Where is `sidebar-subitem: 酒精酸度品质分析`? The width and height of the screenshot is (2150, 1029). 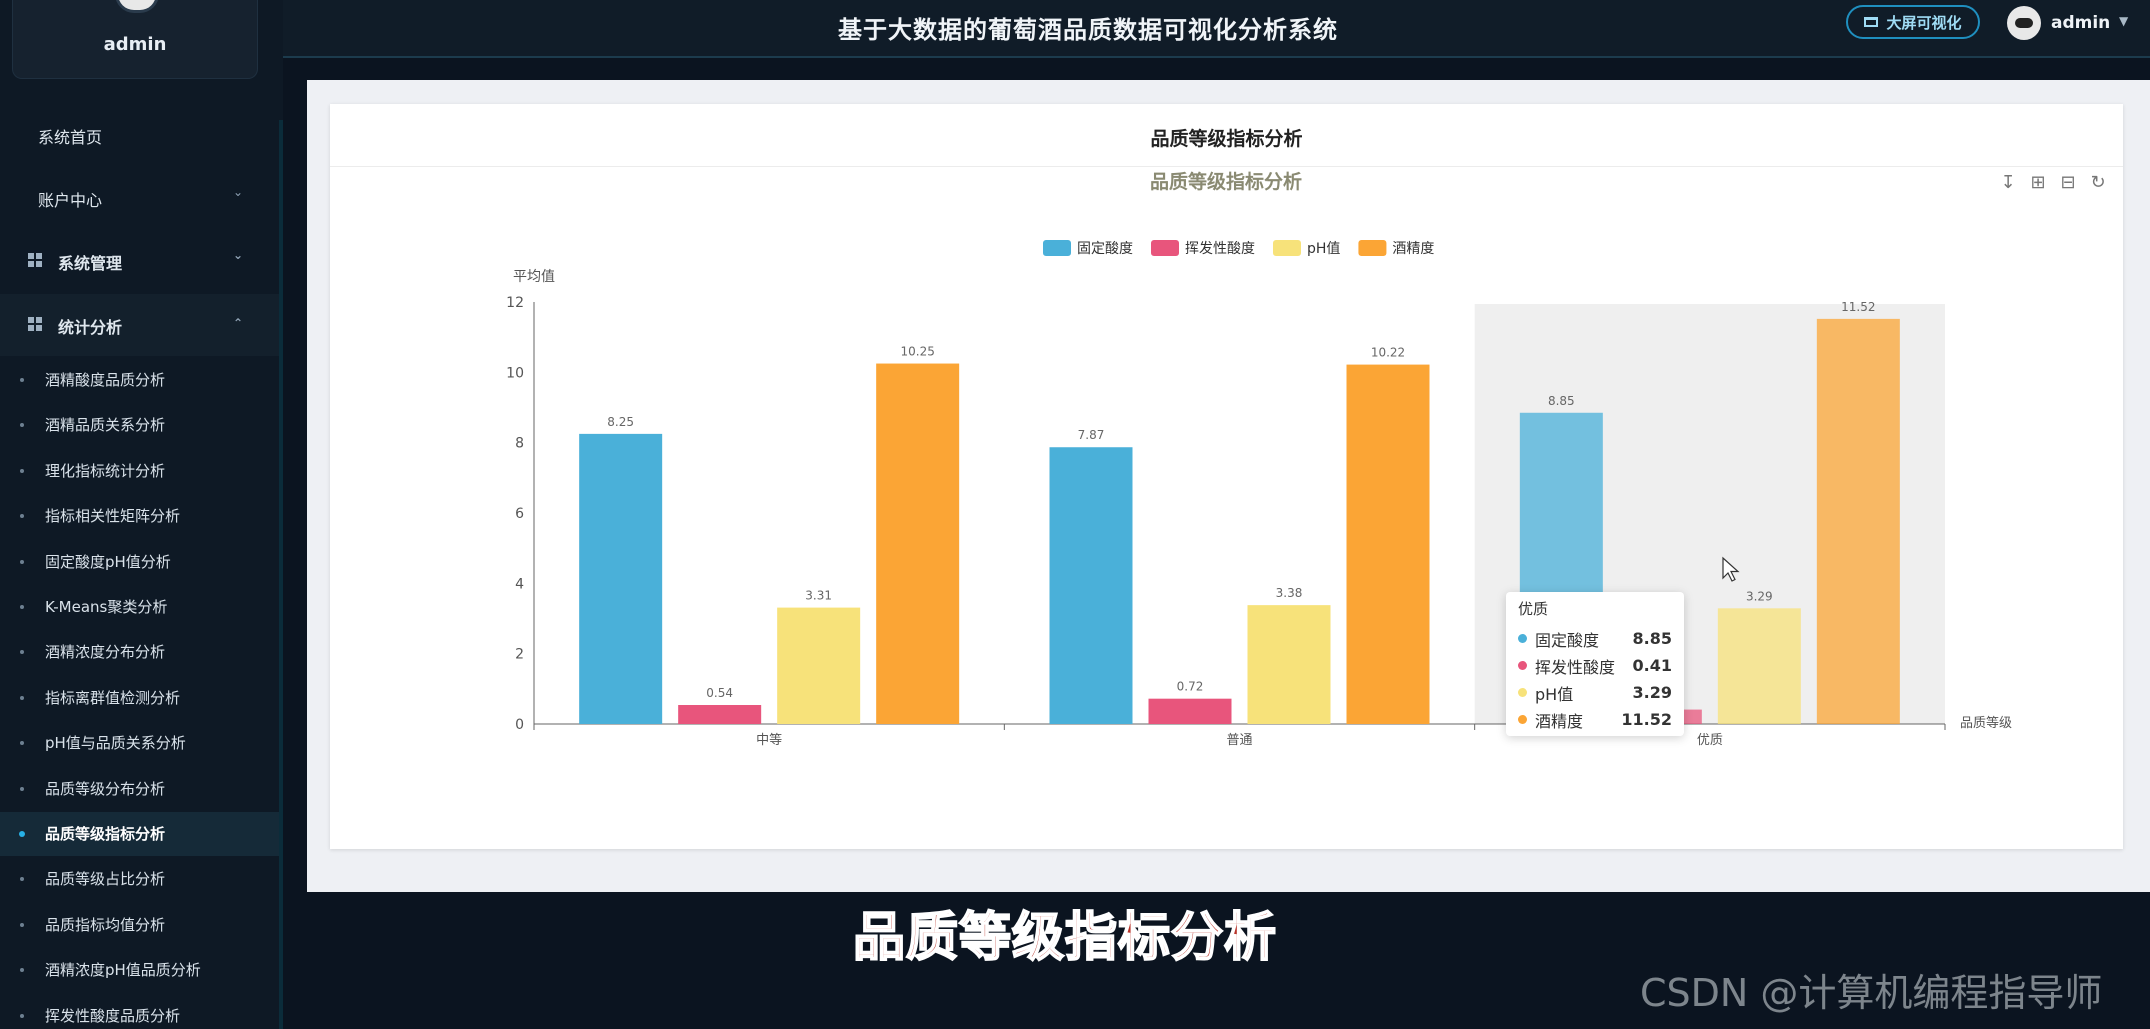
sidebar-subitem: 酒精酸度品质分析 is located at coordinates (139, 380).